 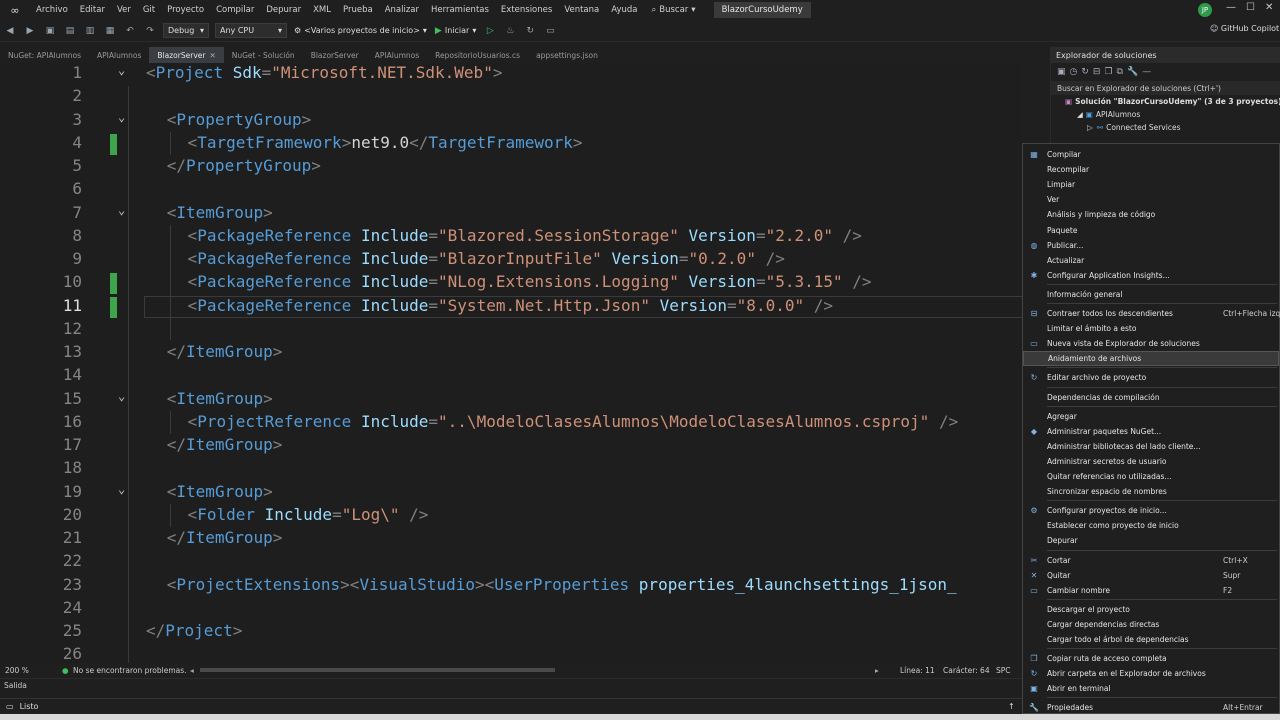 I want to click on context-menu-item: ✂ Cortar Ctrl+X, so click(x=1151, y=560).